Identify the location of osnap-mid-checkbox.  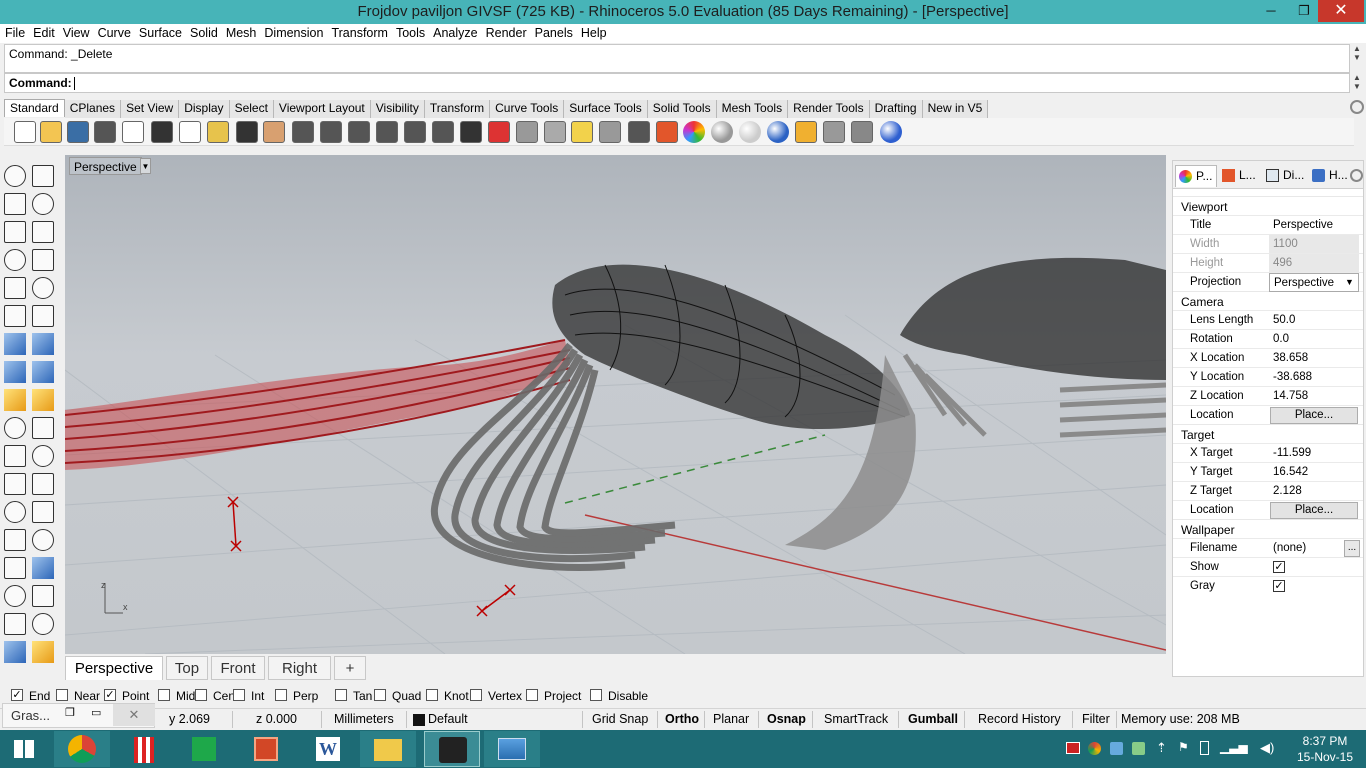
(164, 695).